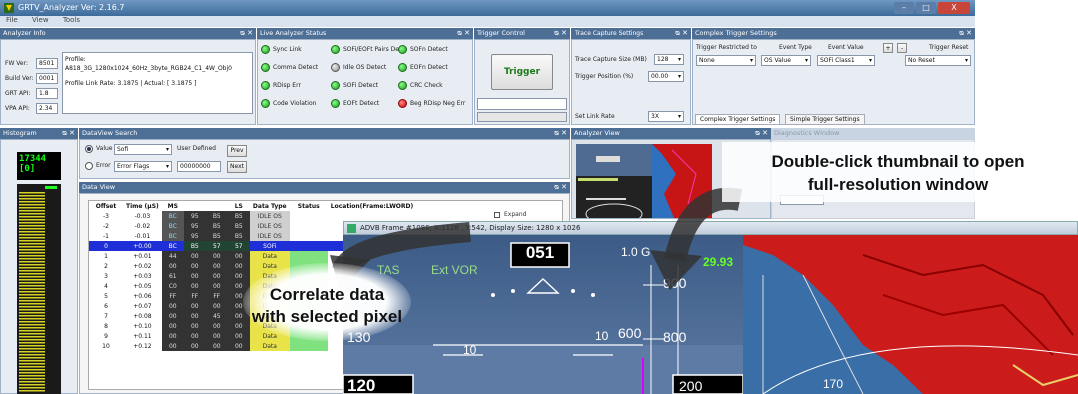 This screenshot has height=394, width=1078. Describe the element at coordinates (237, 167) in the screenshot. I see `next-button: Next` at that location.